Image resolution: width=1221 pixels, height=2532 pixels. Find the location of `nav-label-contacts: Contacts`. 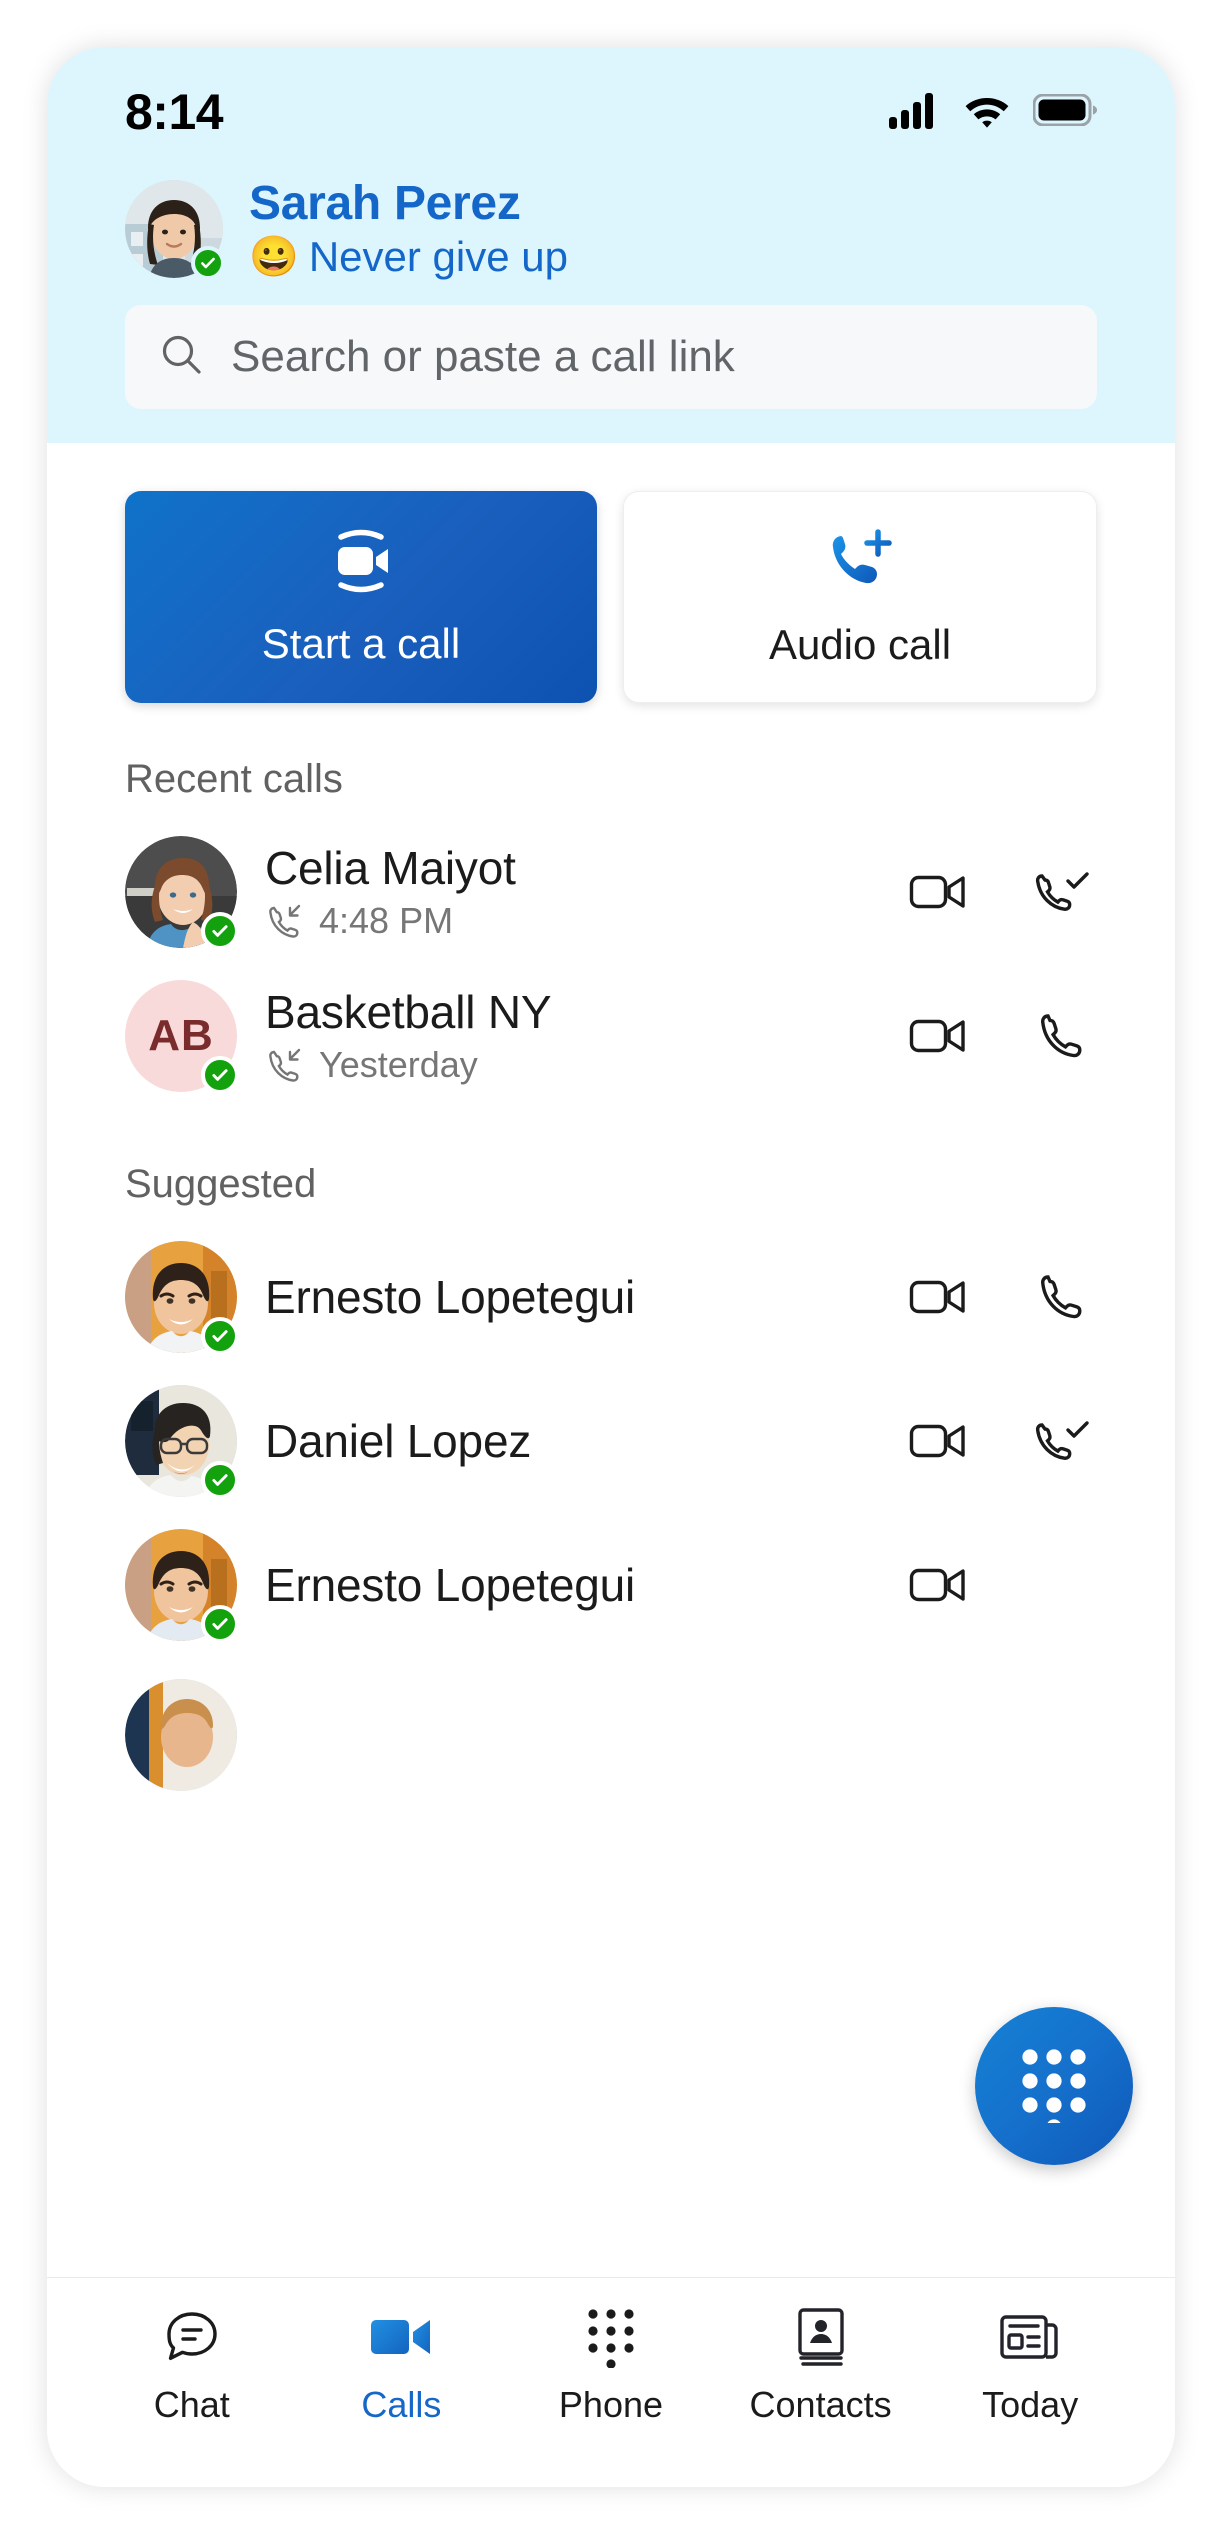

nav-label-contacts: Contacts is located at coordinates (820, 2404).